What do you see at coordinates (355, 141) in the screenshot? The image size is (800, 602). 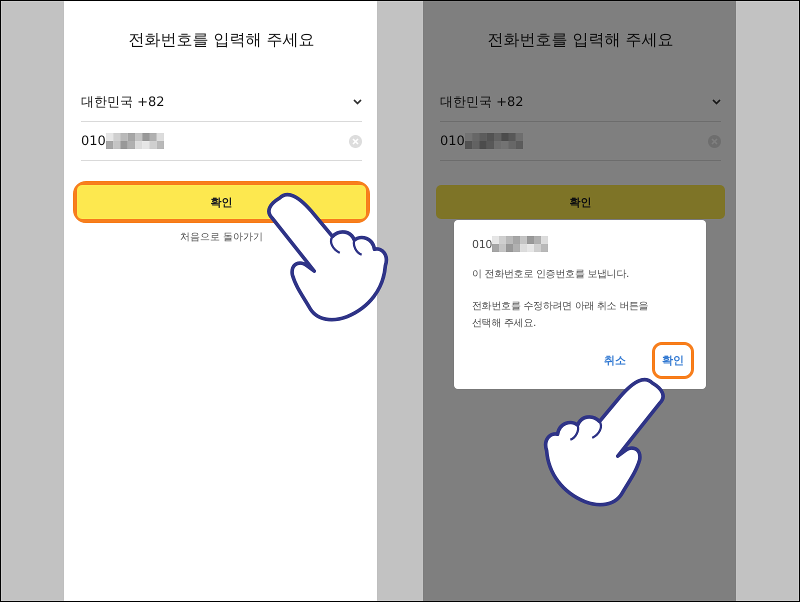 I see `clear-icon` at bounding box center [355, 141].